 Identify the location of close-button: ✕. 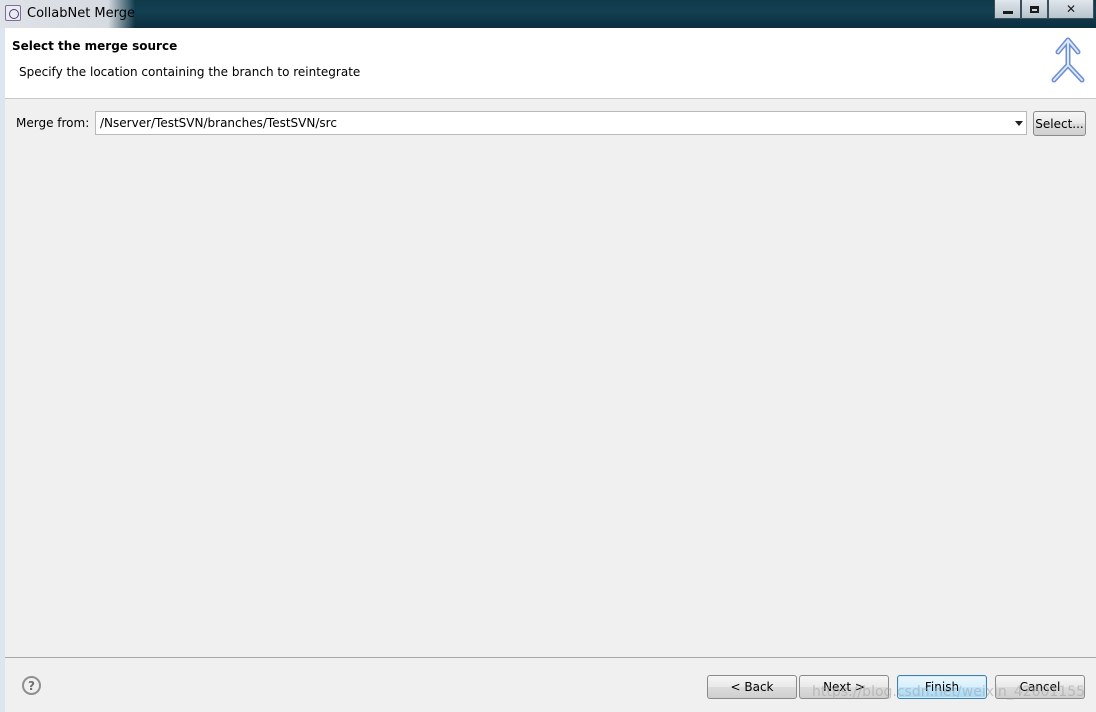
(1071, 9).